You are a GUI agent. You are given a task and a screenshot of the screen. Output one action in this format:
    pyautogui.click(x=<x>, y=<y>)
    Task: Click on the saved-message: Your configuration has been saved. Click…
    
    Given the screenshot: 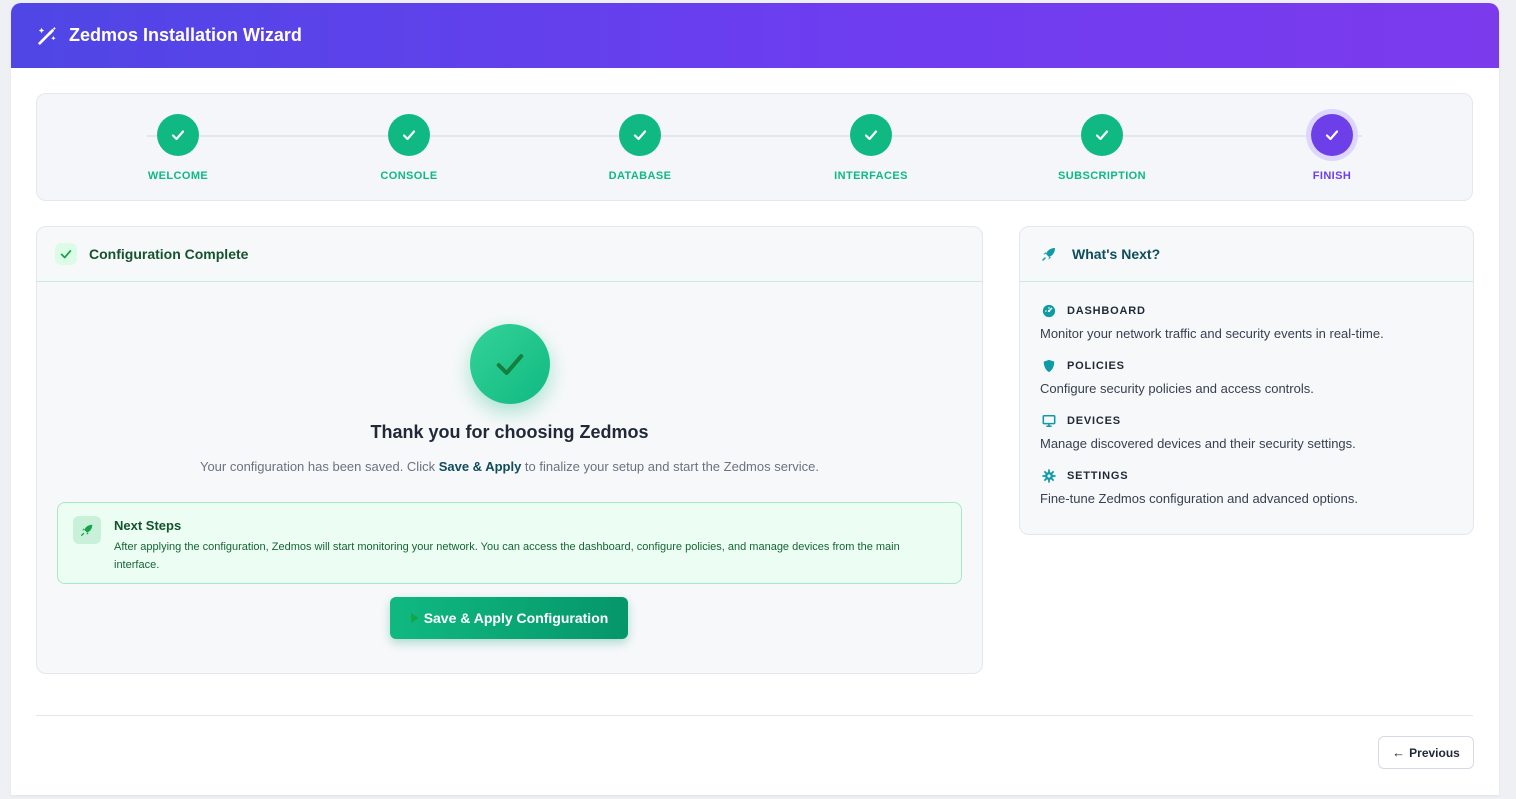 What is the action you would take?
    pyautogui.click(x=509, y=466)
    